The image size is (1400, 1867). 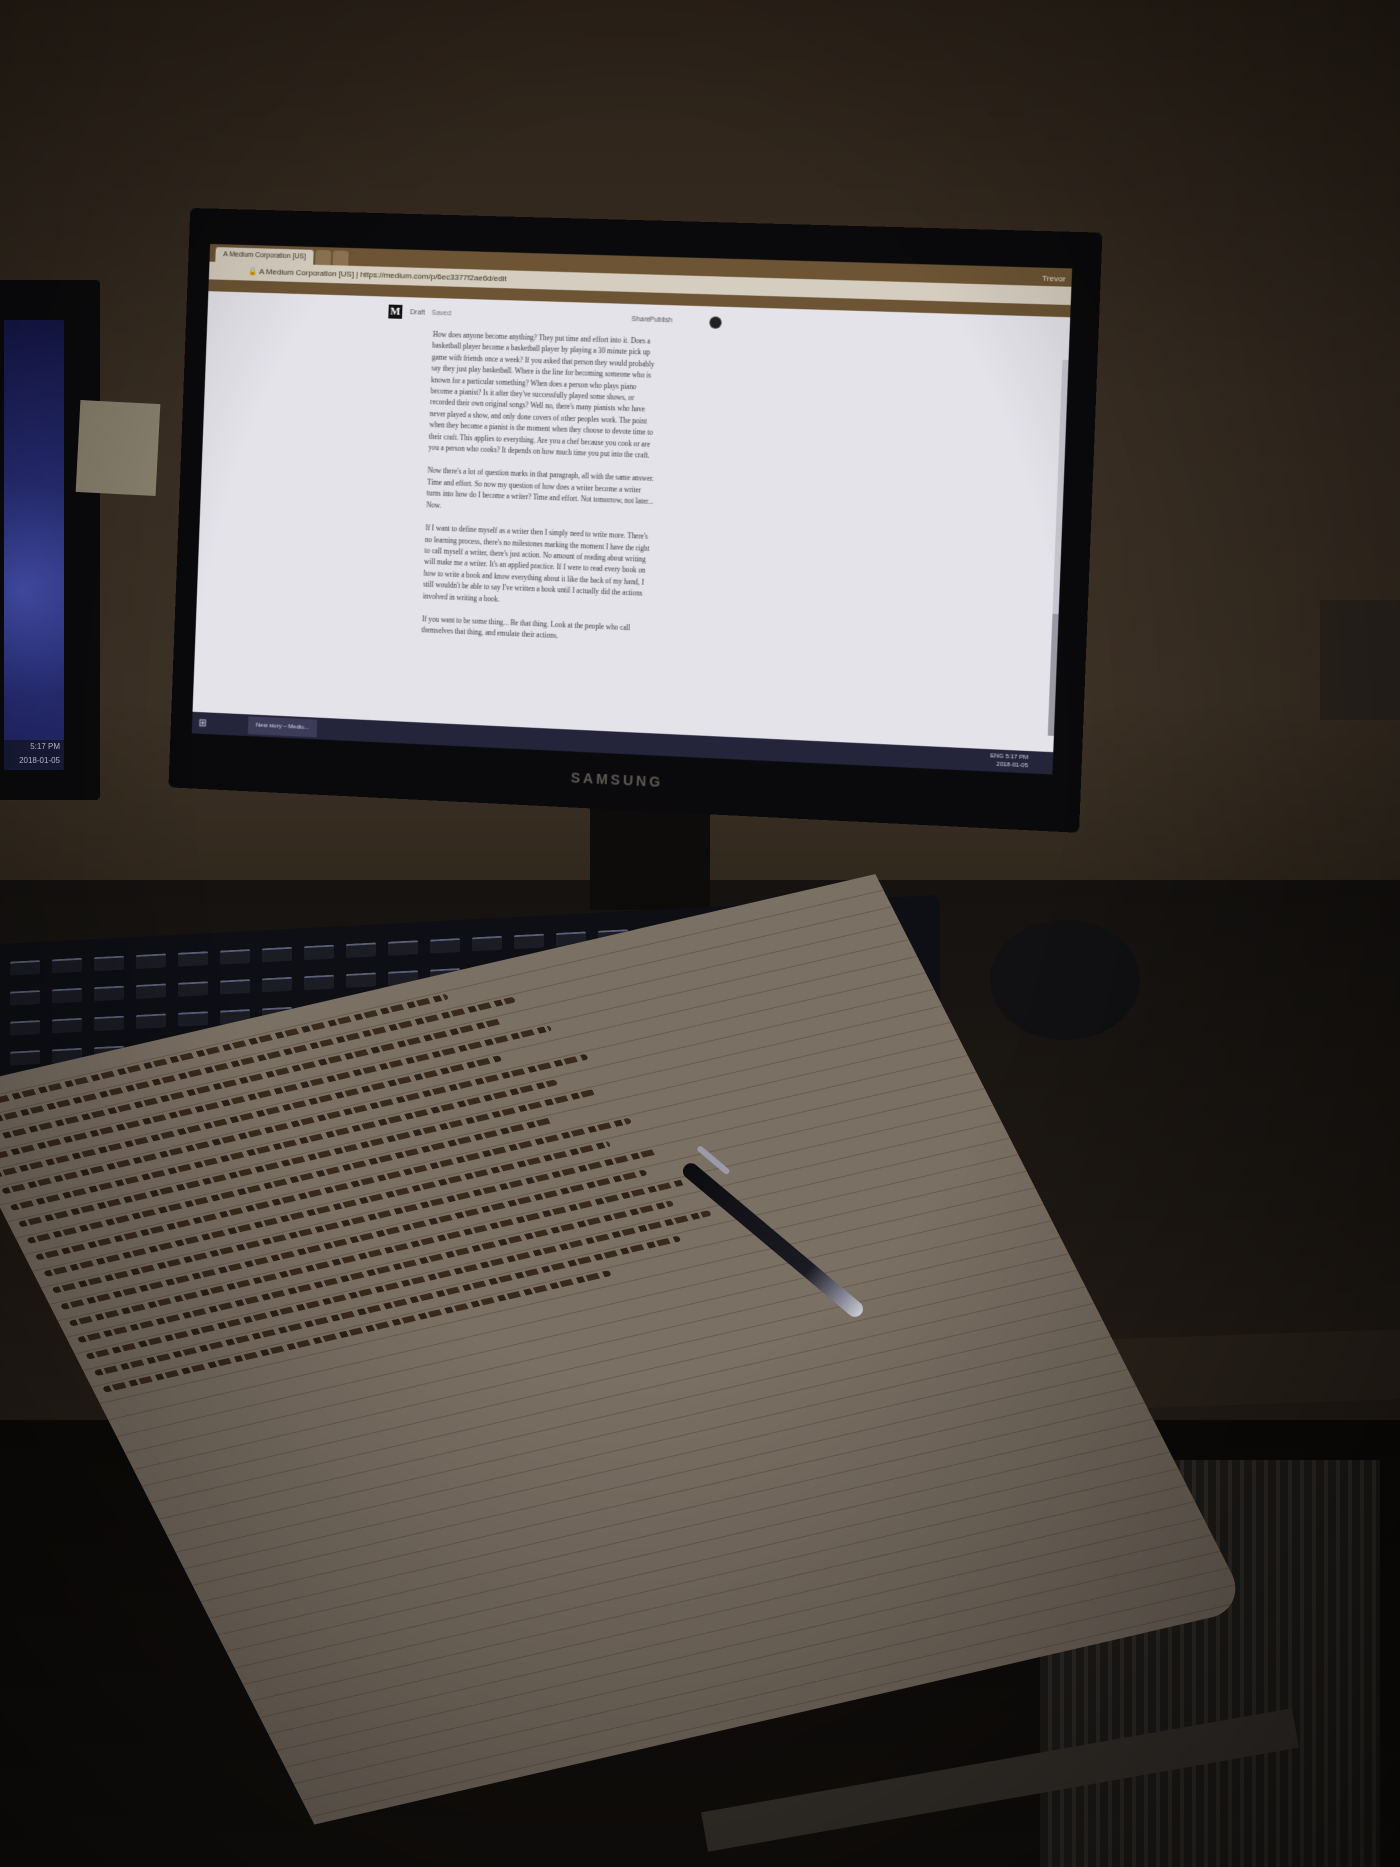 I want to click on left-monitor-time: 5:17 PM, so click(x=45, y=746).